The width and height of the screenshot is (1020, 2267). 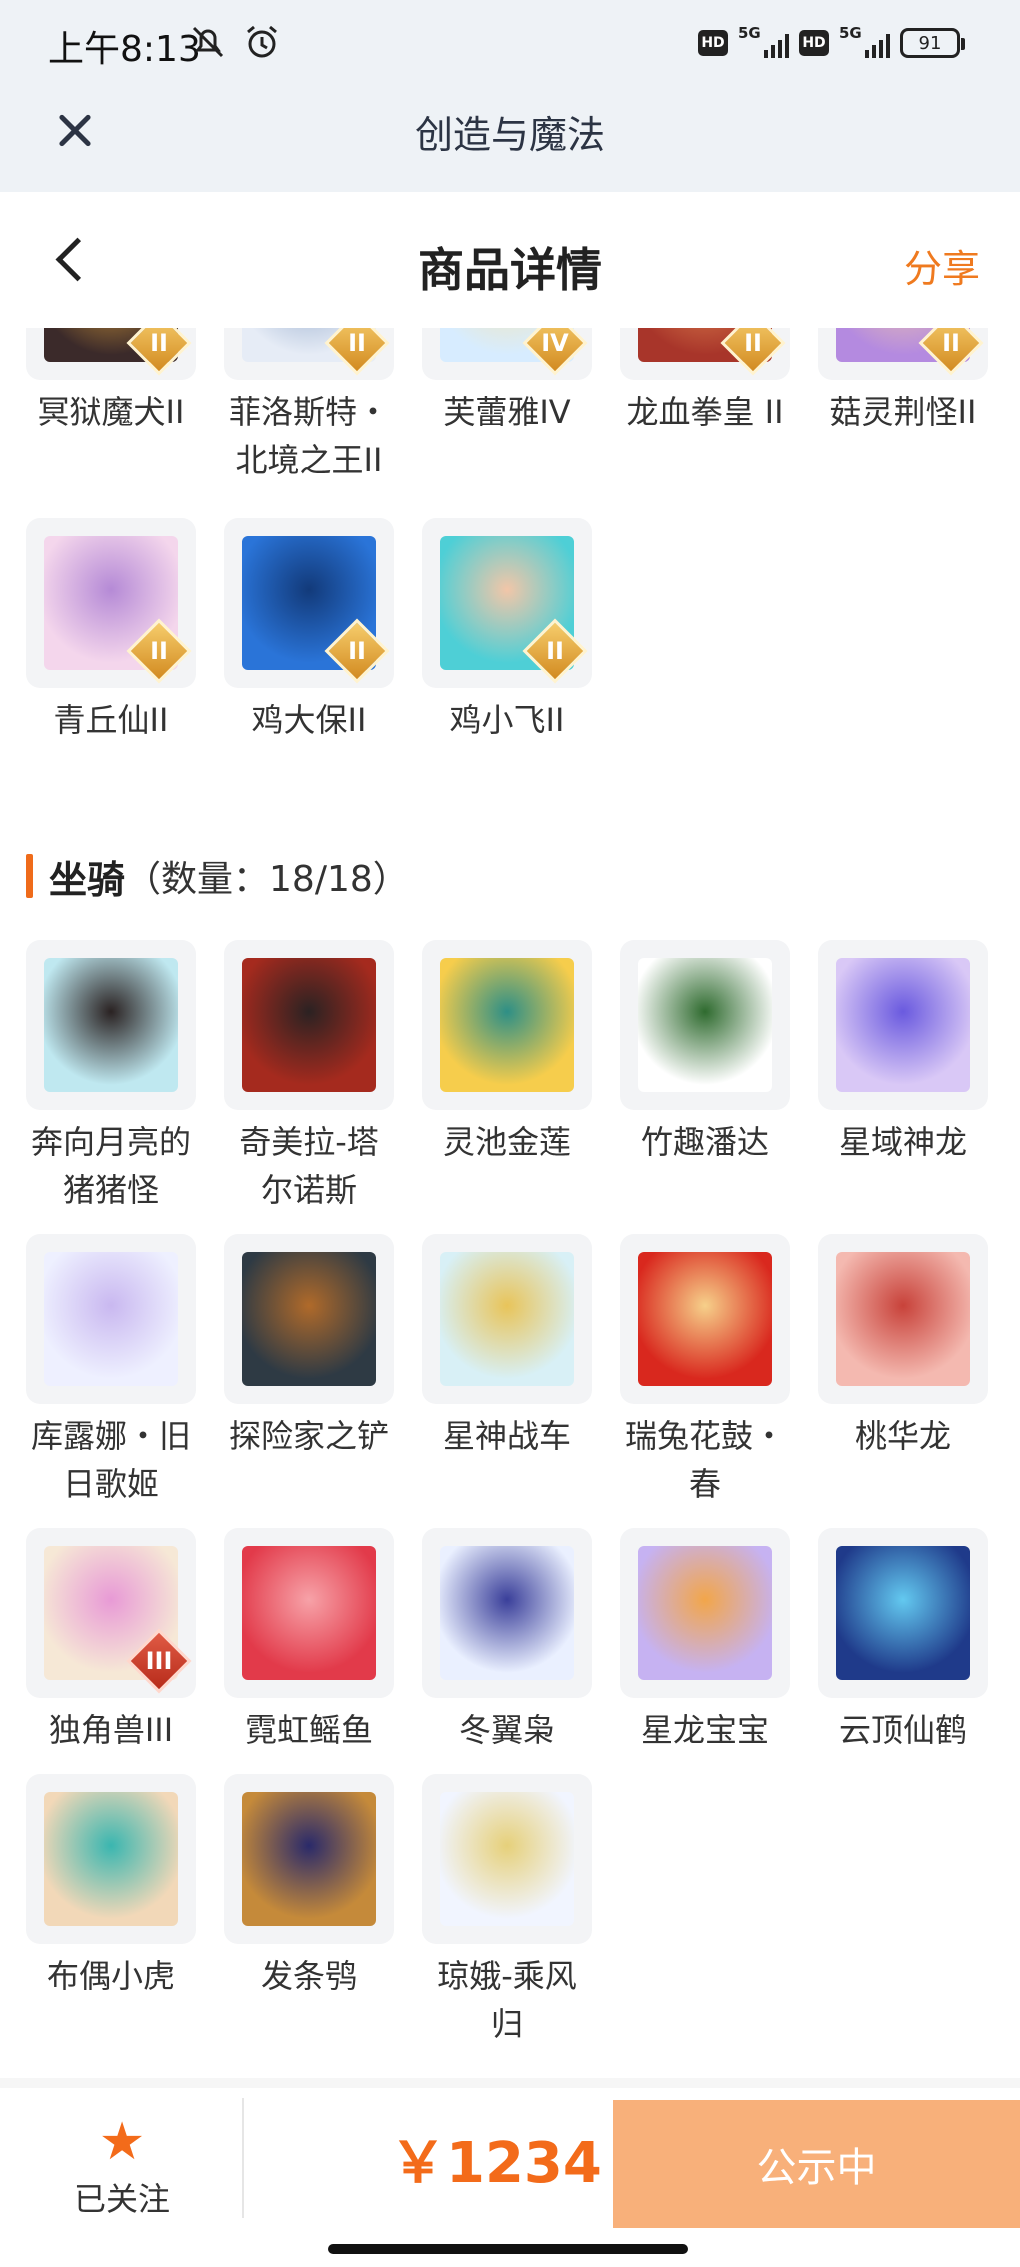 What do you see at coordinates (111, 720) in the screenshot?
I see `item-name: 青丘仙II` at bounding box center [111, 720].